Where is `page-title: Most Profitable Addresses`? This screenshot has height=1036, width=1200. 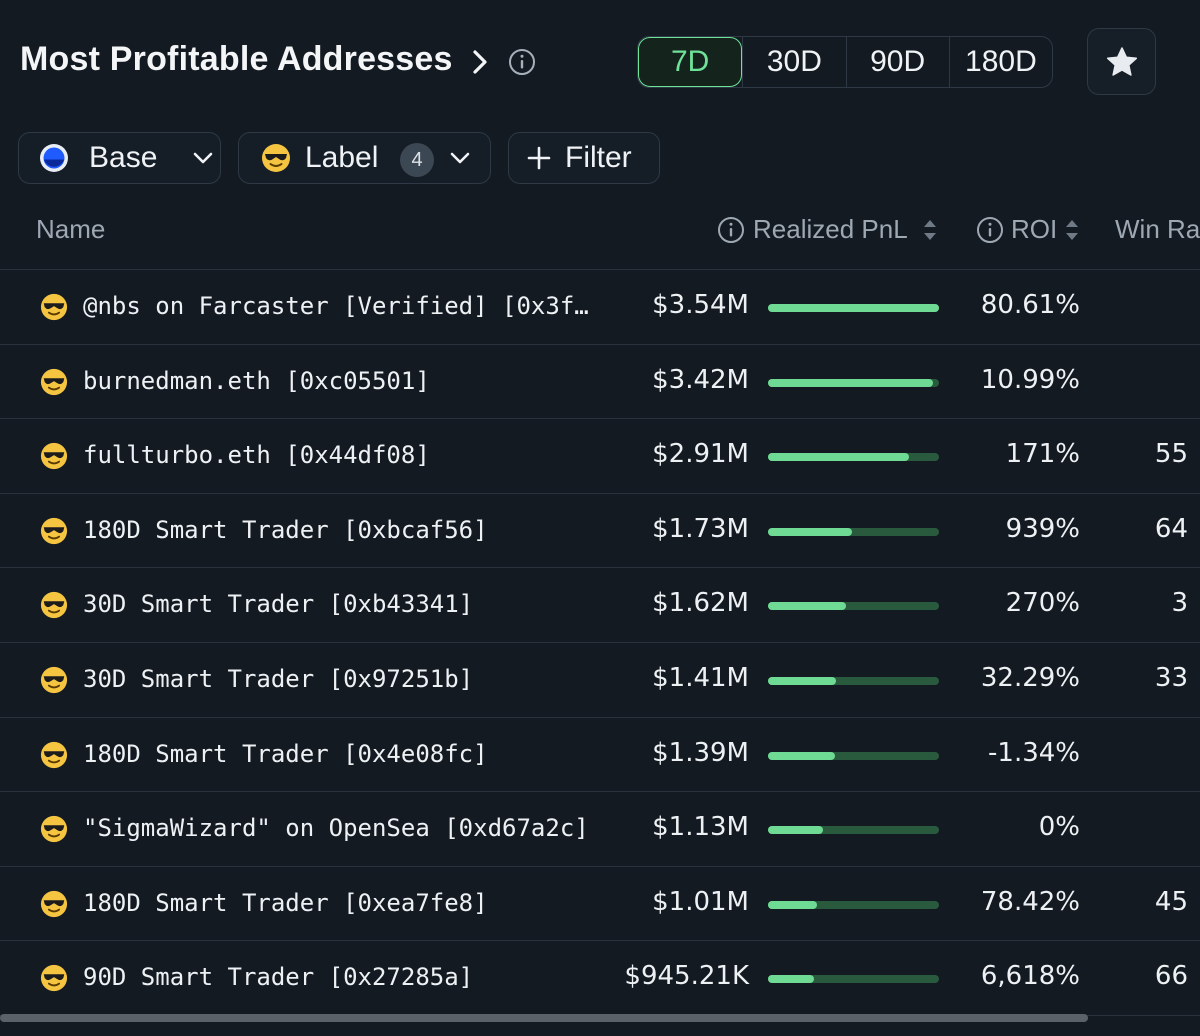
page-title: Most Profitable Addresses is located at coordinates (236, 59).